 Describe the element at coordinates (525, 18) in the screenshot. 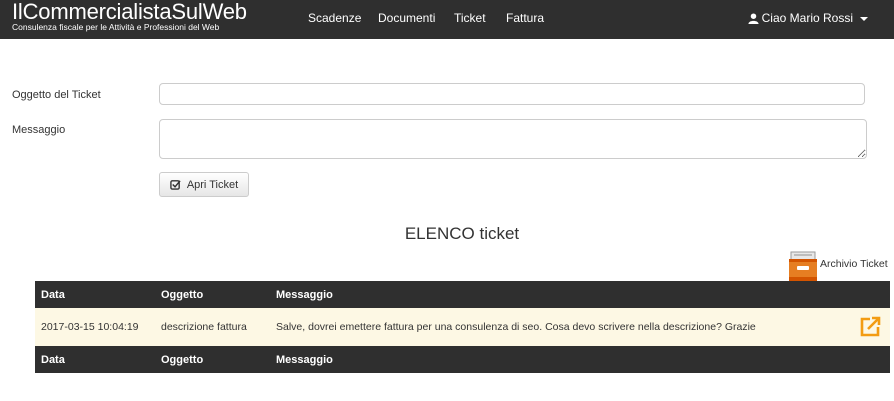

I see `nav-item-fattura: Fattura` at that location.